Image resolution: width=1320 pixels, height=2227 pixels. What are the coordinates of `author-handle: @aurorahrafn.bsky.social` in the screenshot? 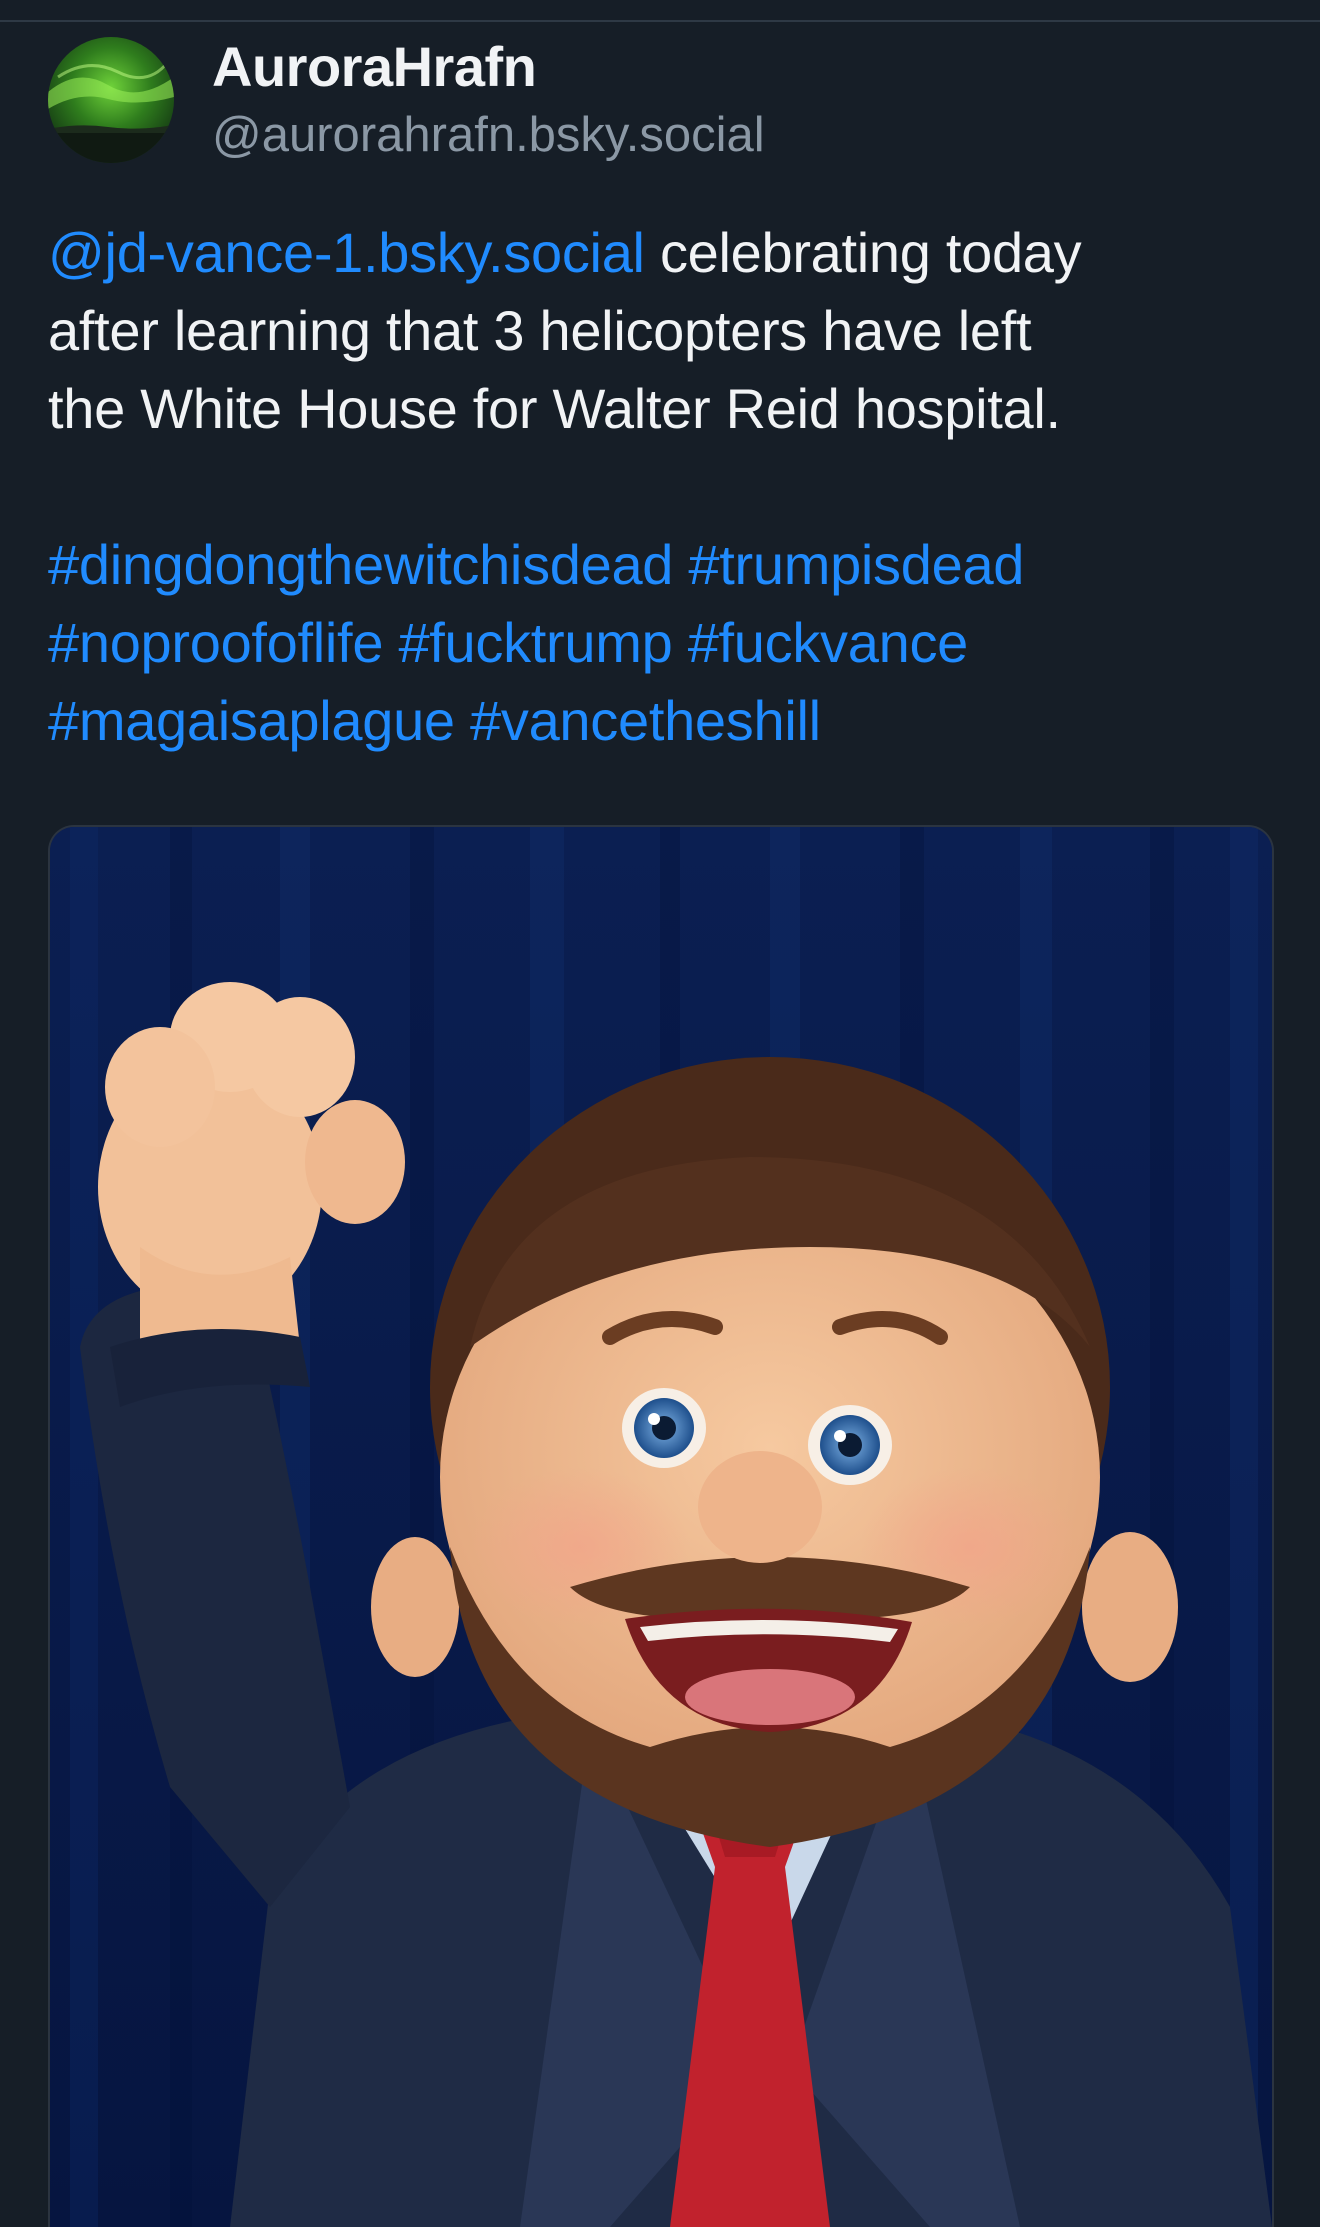 It's located at (488, 135).